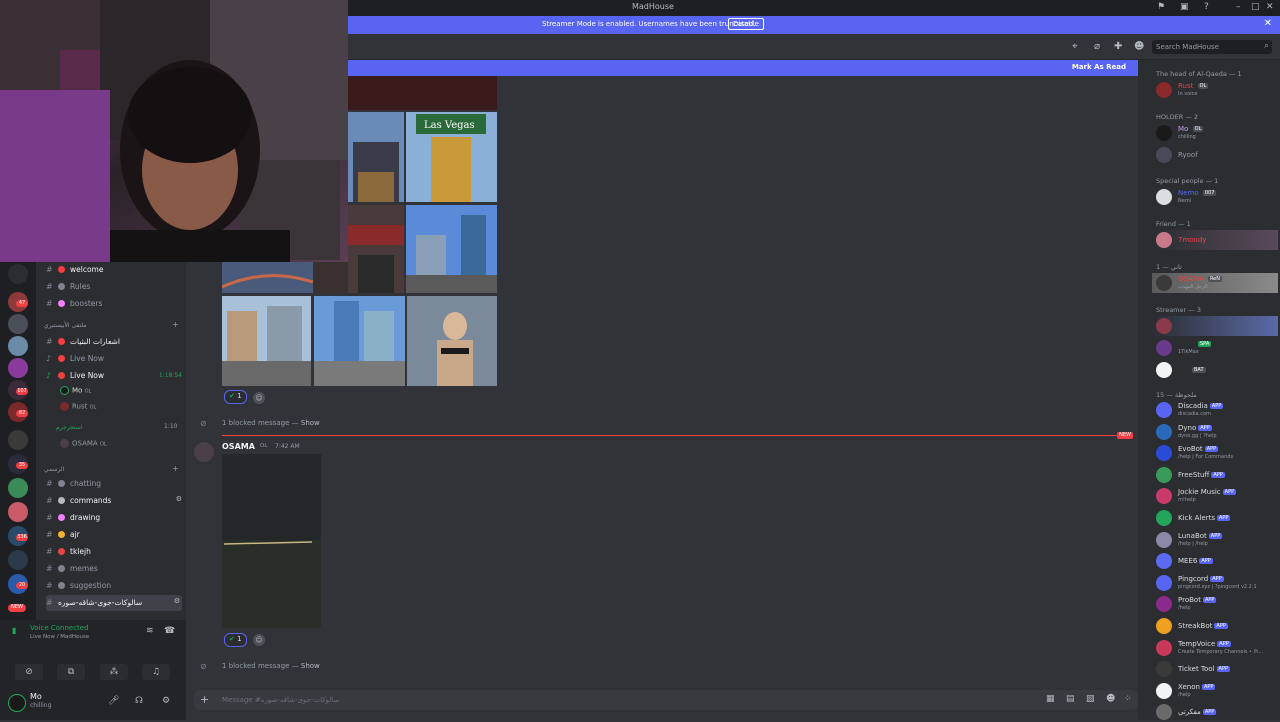  What do you see at coordinates (114, 586) in the screenshot?
I see `channel-suggestion: # suggestion` at bounding box center [114, 586].